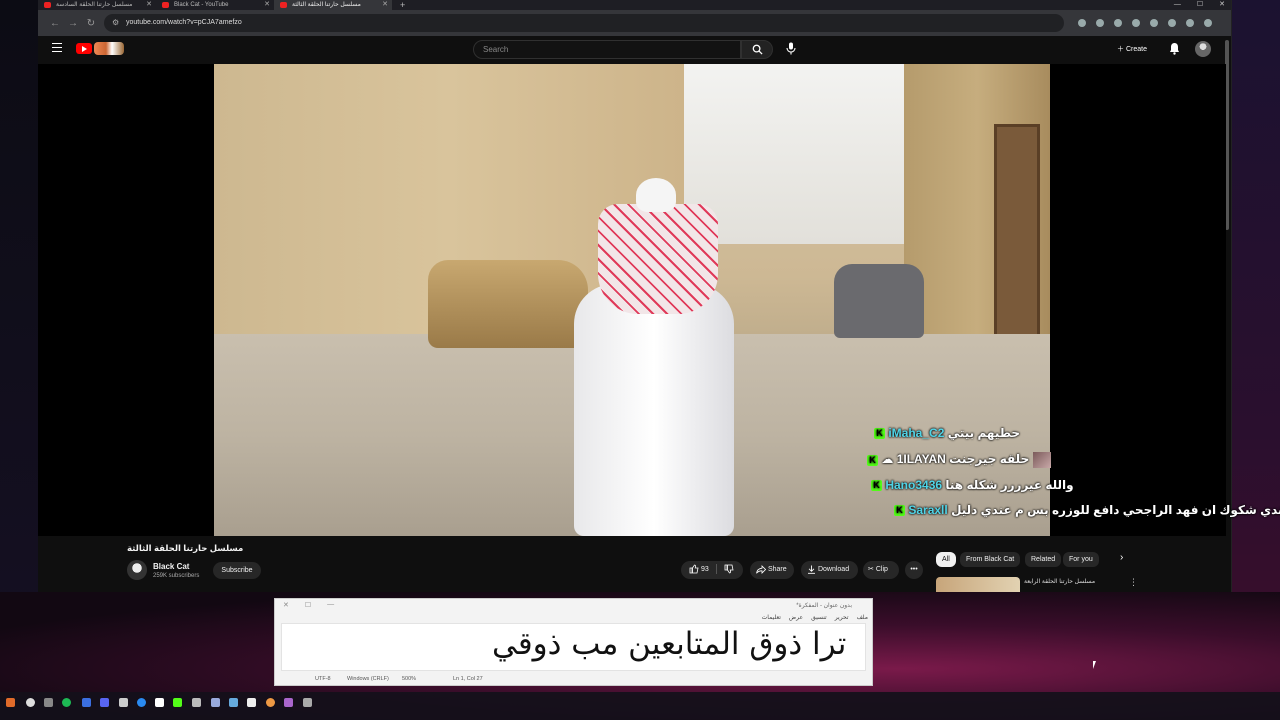 The image size is (1280, 720). Describe the element at coordinates (871, 569) in the screenshot. I see `scissors-icon: ✂` at that location.